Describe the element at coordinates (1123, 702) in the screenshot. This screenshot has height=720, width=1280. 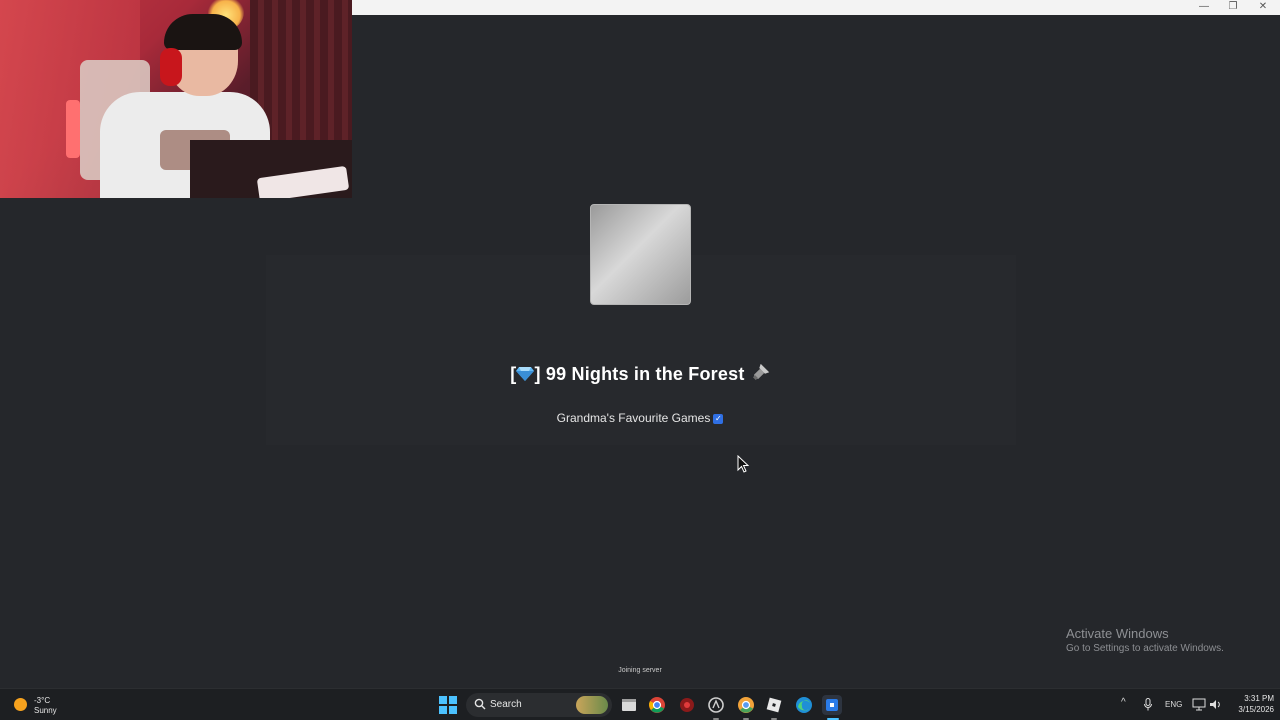
I see `tray-overflow-chevron-icon: ^` at that location.